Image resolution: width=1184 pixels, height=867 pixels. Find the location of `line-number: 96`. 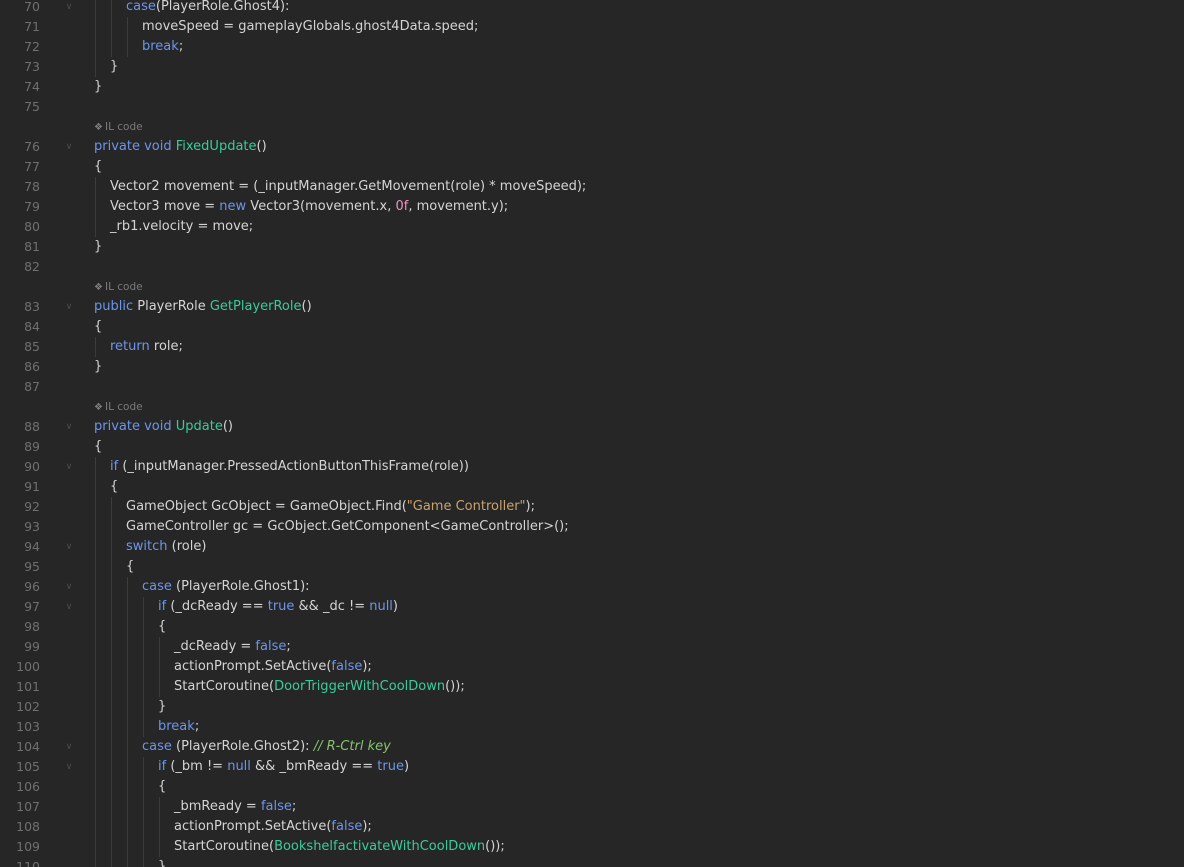

line-number: 96 is located at coordinates (32, 586).